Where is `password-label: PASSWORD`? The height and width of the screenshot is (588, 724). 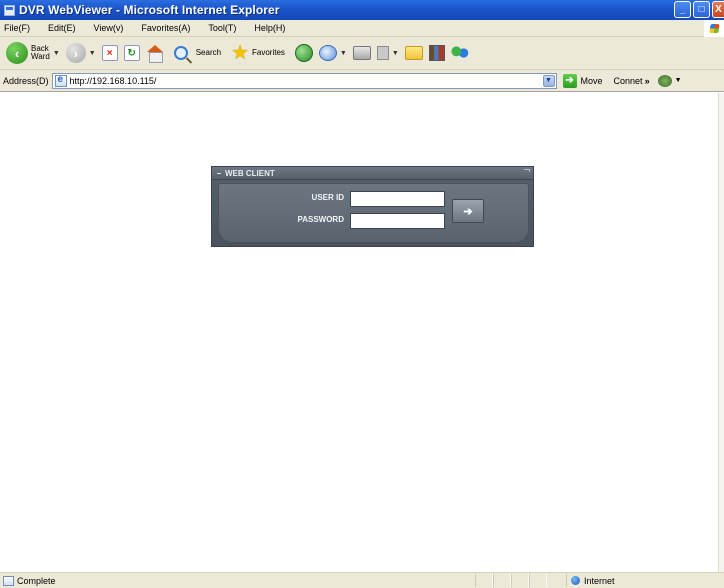
password-label: PASSWORD is located at coordinates (320, 219).